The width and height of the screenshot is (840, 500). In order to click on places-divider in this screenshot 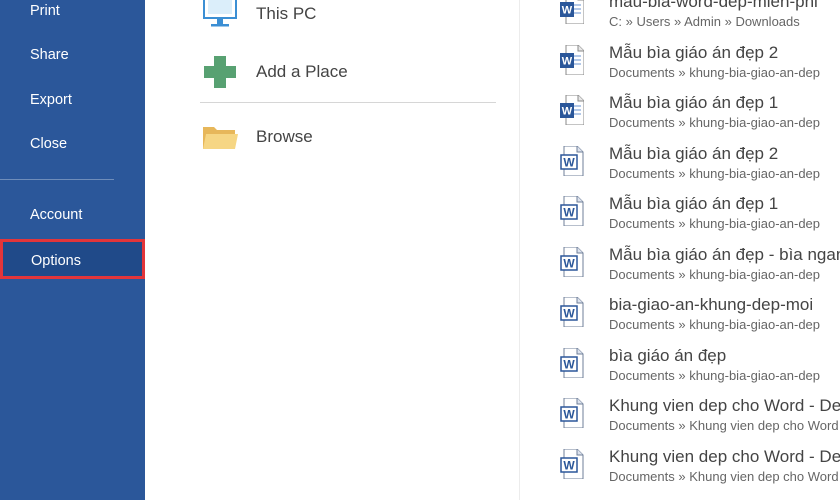, I will do `click(348, 102)`.